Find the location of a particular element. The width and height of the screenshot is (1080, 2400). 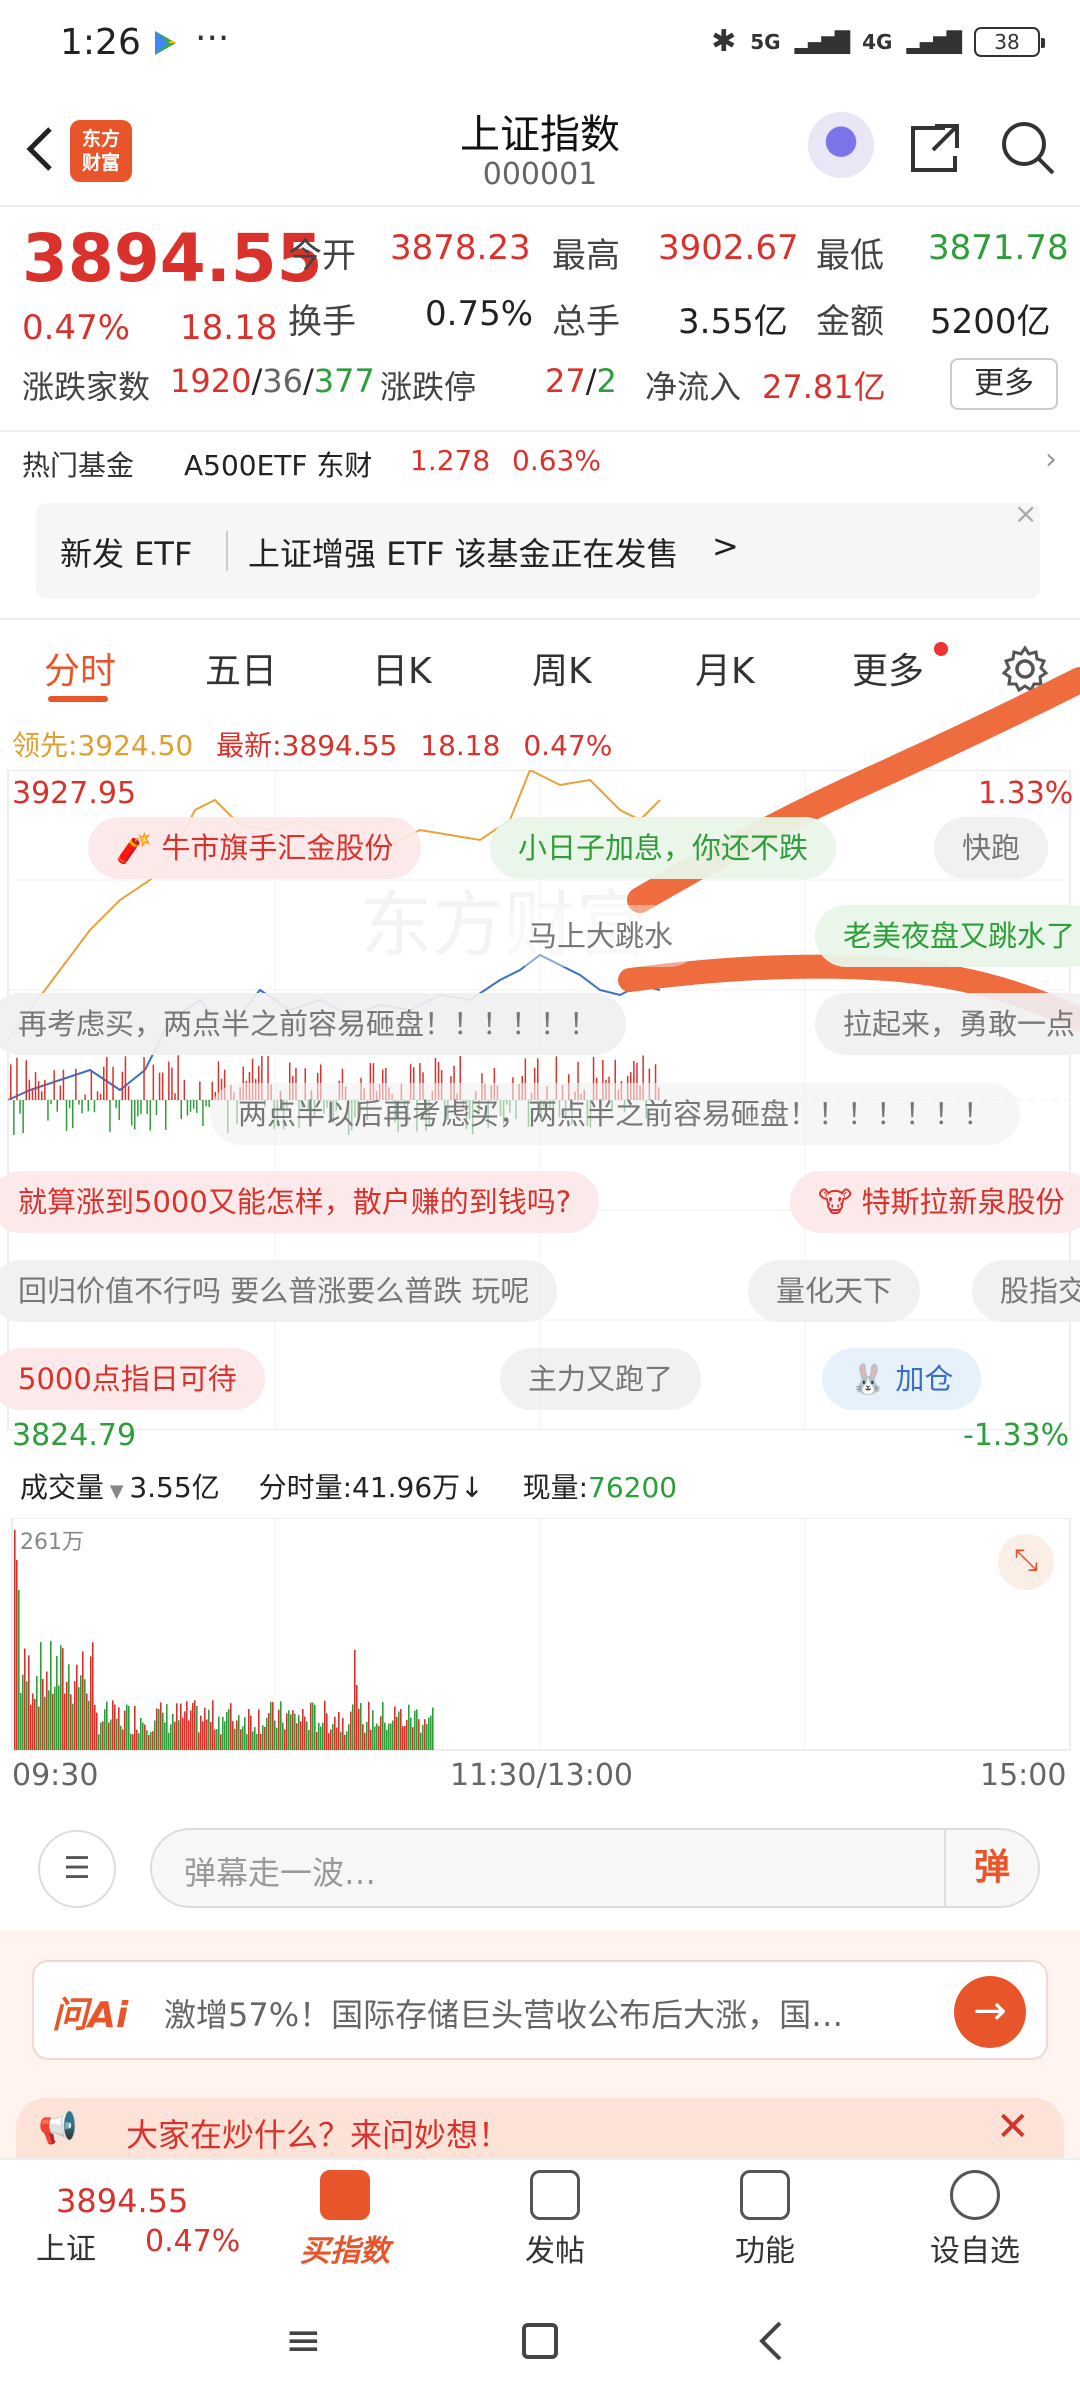

status-time: 1:26 is located at coordinates (100, 42).